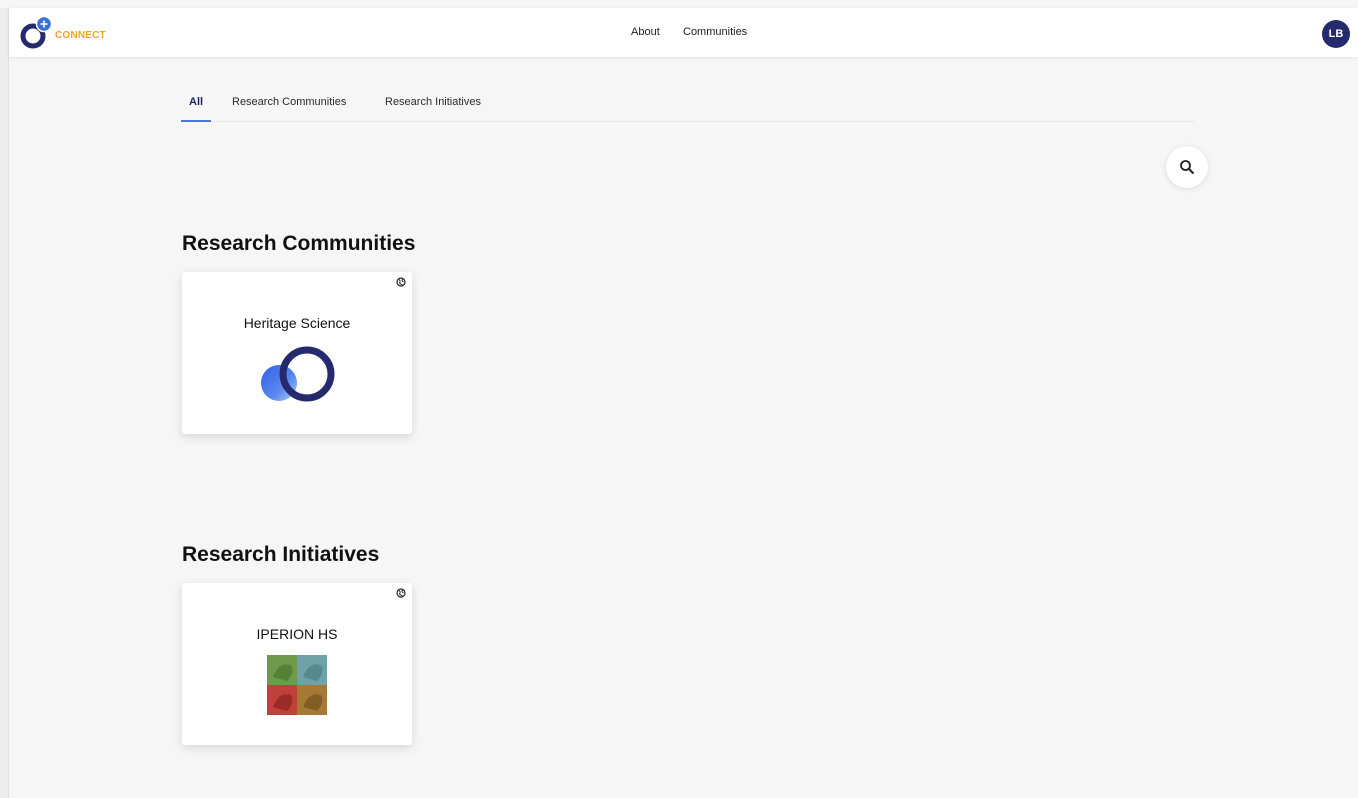 The image size is (1358, 798). What do you see at coordinates (645, 32) in the screenshot?
I see `nav-link-about: About` at bounding box center [645, 32].